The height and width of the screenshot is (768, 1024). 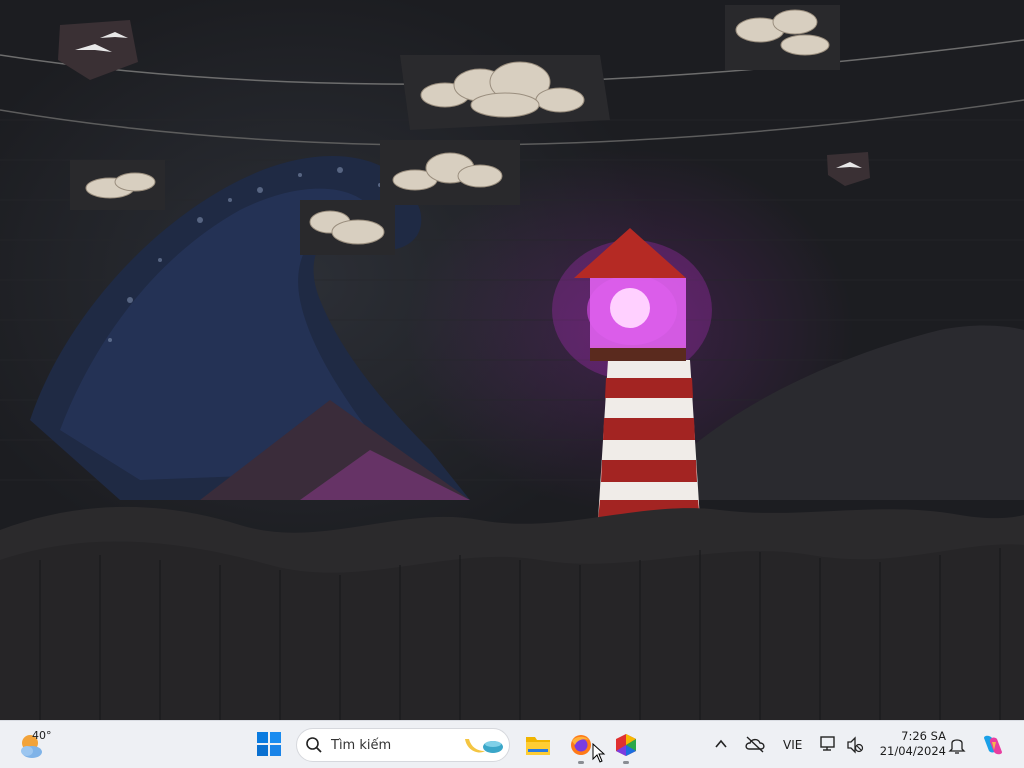 I want to click on weather-temperature: 40°, so click(x=42, y=735).